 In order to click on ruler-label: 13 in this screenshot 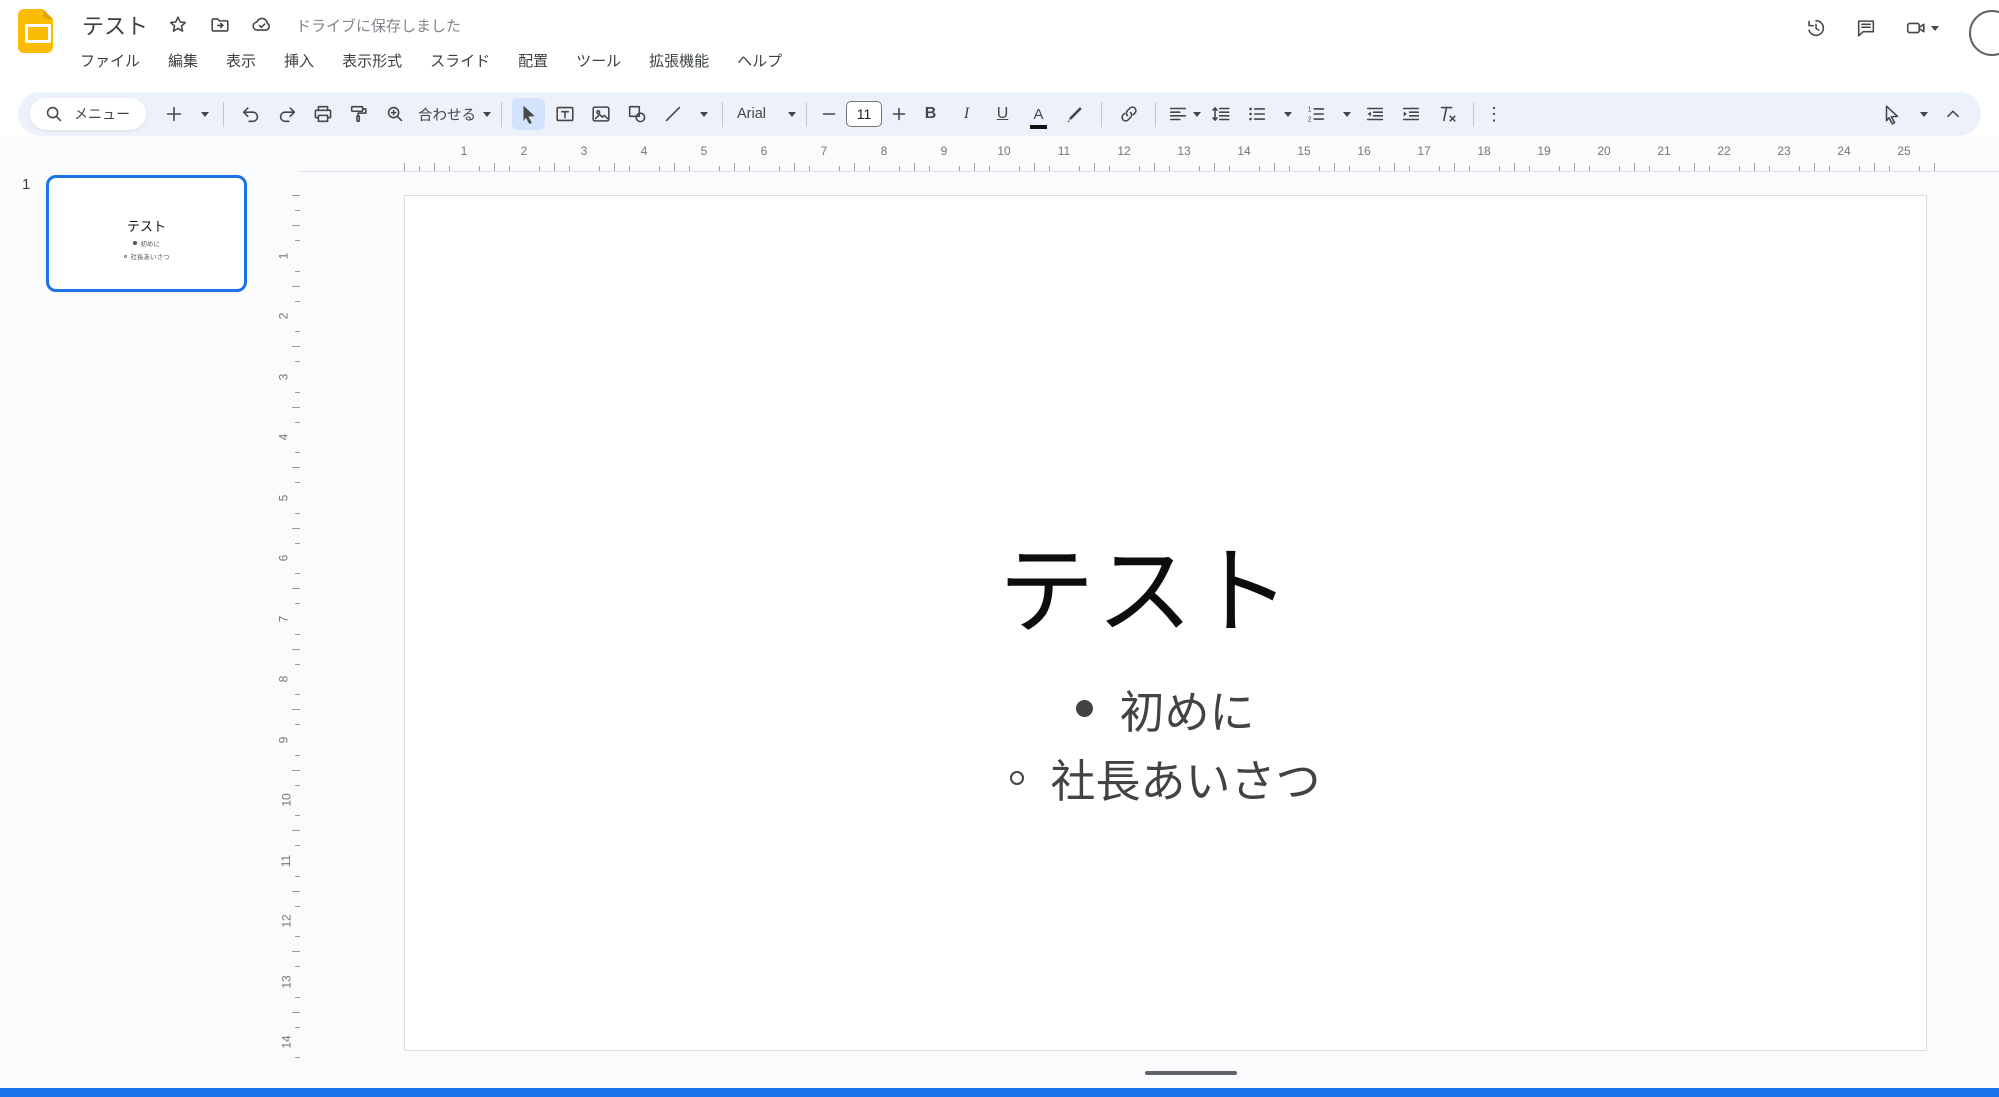, I will do `click(1184, 151)`.